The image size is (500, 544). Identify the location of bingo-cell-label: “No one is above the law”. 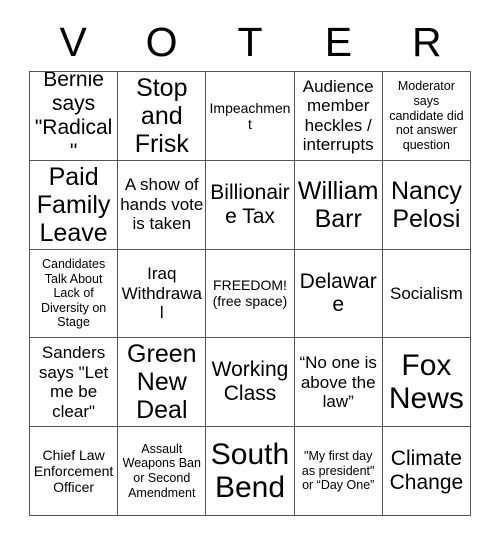
(338, 382).